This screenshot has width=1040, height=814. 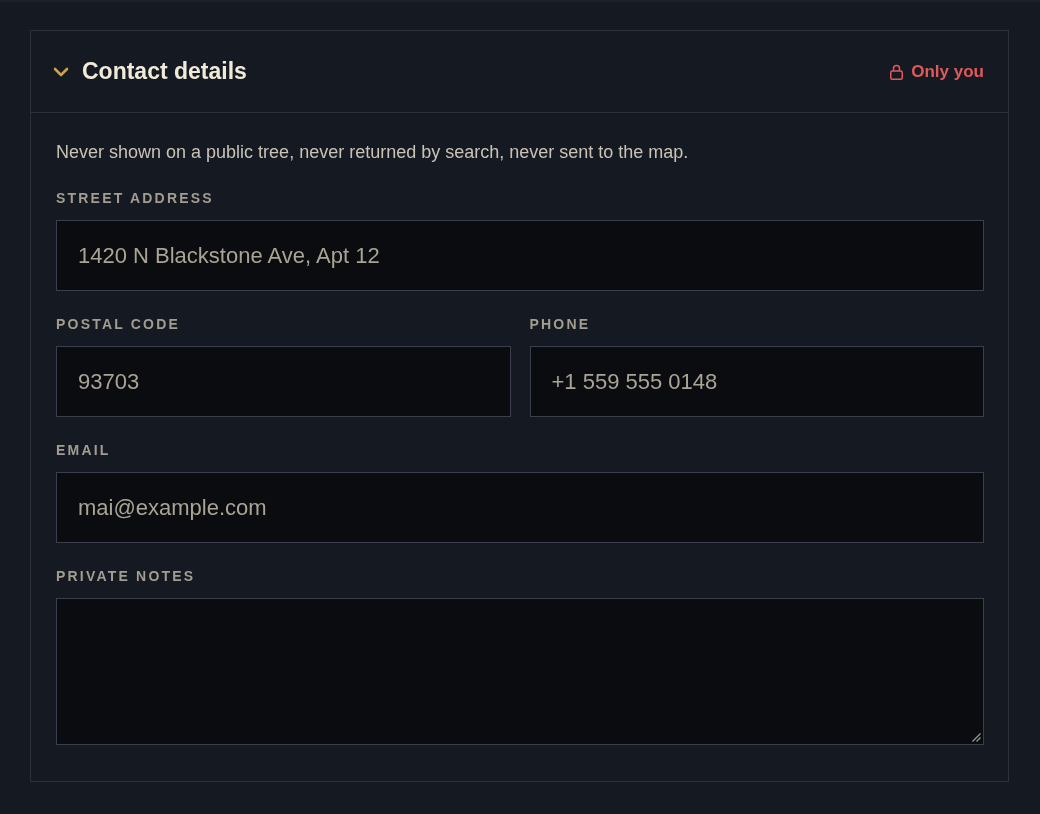 I want to click on description-text: Never shown on a public tree, never returned by search, never sent to the map., so click(x=373, y=152).